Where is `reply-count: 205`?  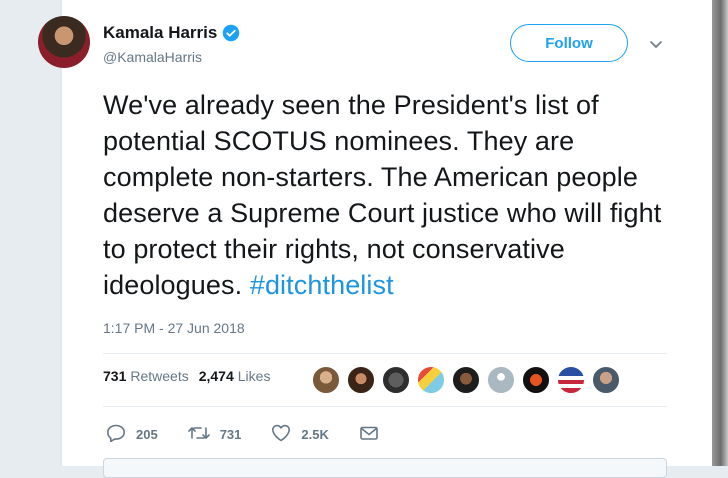
reply-count: 205 is located at coordinates (147, 434).